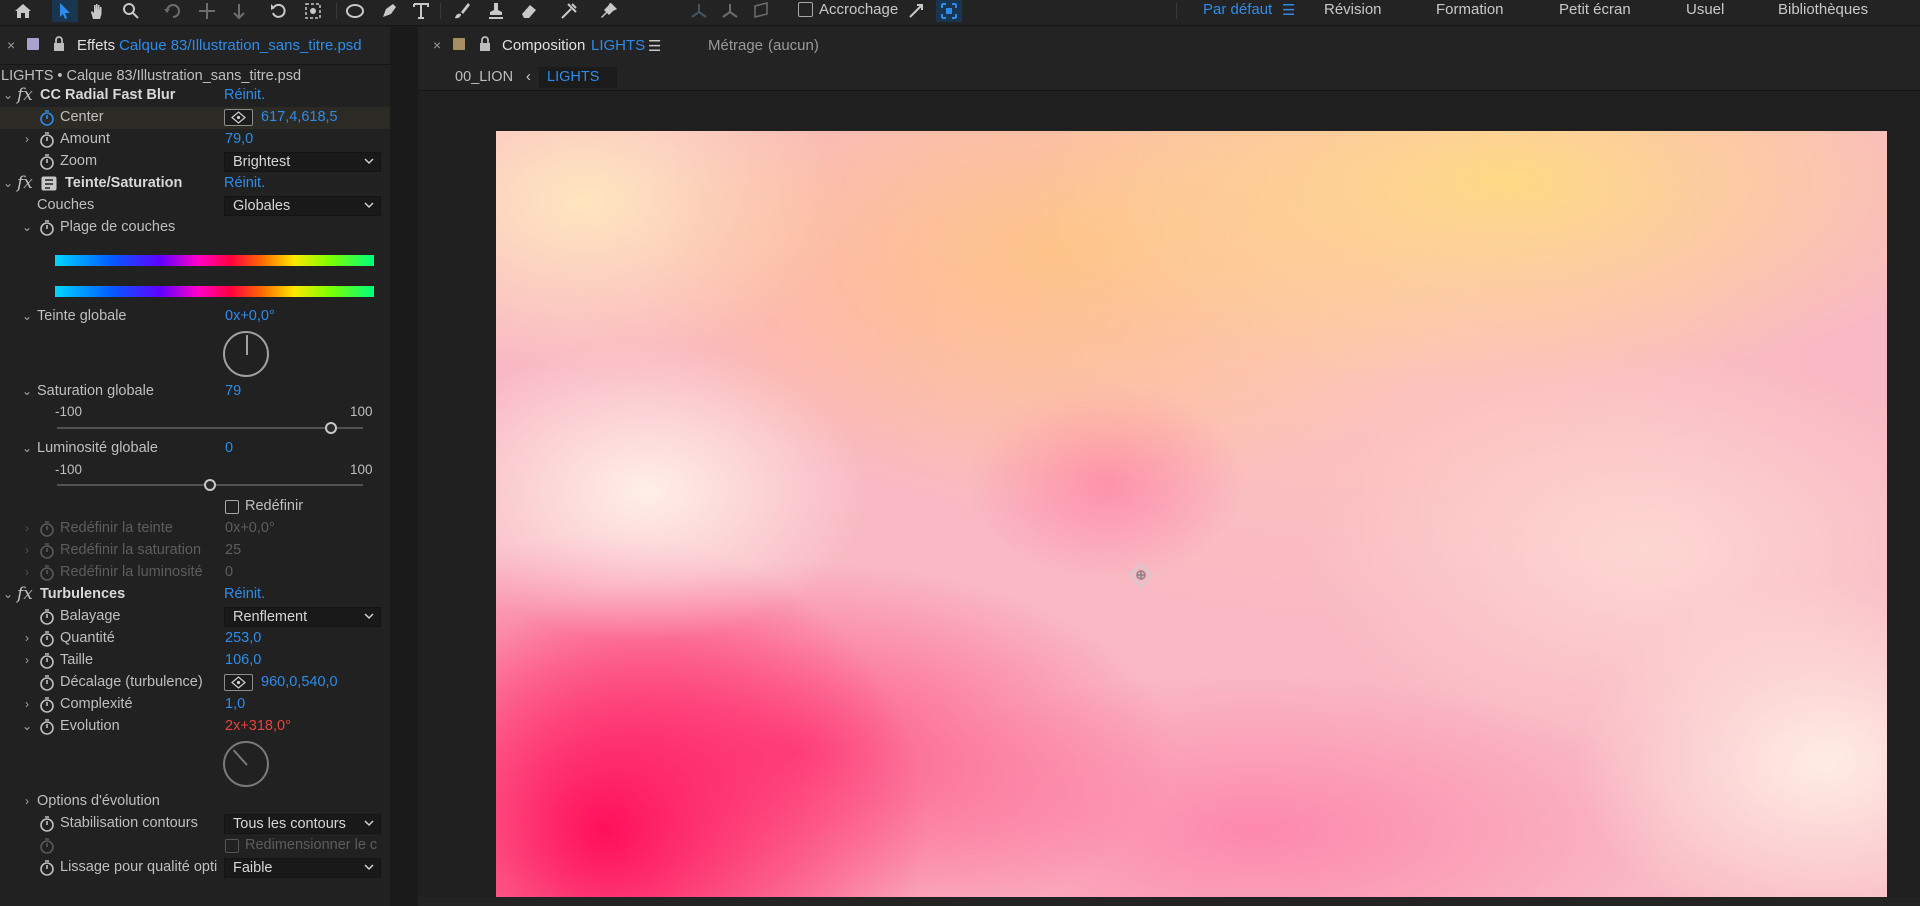 This screenshot has width=1920, height=906. Describe the element at coordinates (232, 507) in the screenshot. I see `colorize-checkbox` at that location.